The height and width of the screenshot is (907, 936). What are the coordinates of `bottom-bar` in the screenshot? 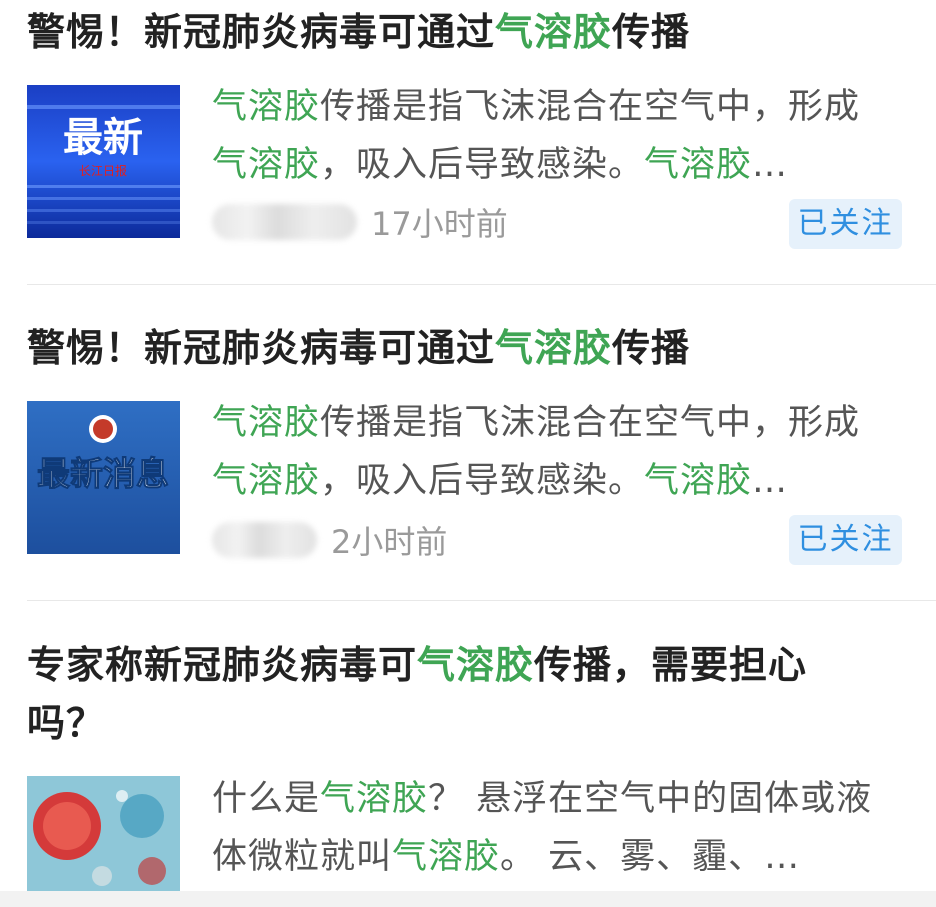 It's located at (468, 899).